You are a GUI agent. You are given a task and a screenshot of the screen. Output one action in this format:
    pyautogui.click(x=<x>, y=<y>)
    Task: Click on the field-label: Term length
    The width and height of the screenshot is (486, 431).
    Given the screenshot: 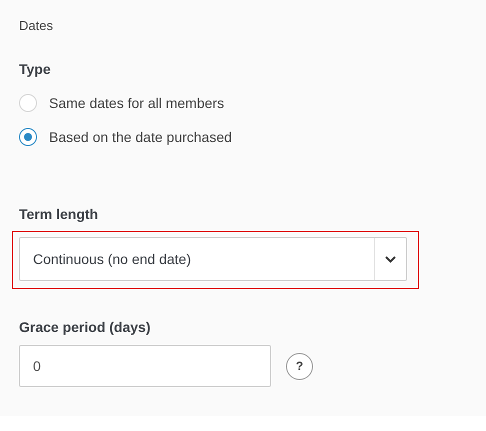 What is the action you would take?
    pyautogui.click(x=58, y=214)
    